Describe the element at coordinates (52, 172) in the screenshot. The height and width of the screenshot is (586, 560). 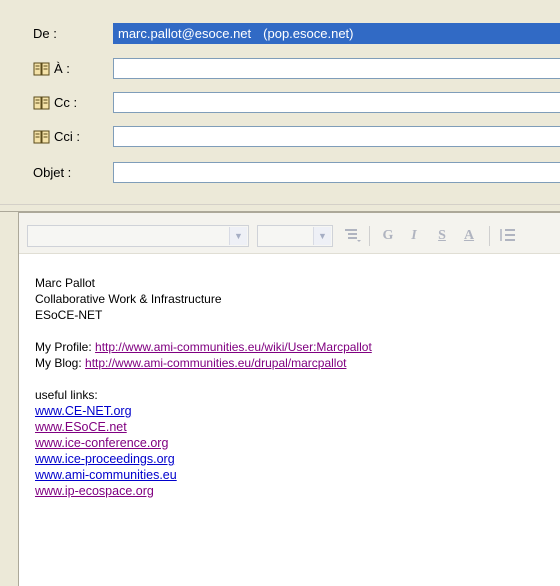
I see `subject-label: Objet :` at that location.